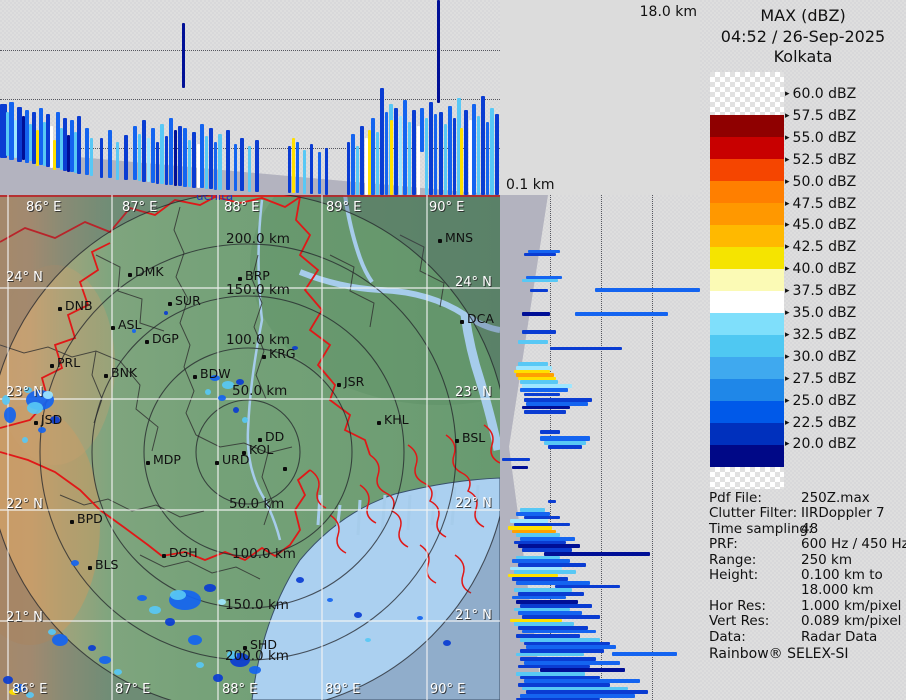 This screenshot has height=700, width=906. Describe the element at coordinates (787, 378) in the screenshot. I see `tick-arrow-icon: ▸` at that location.